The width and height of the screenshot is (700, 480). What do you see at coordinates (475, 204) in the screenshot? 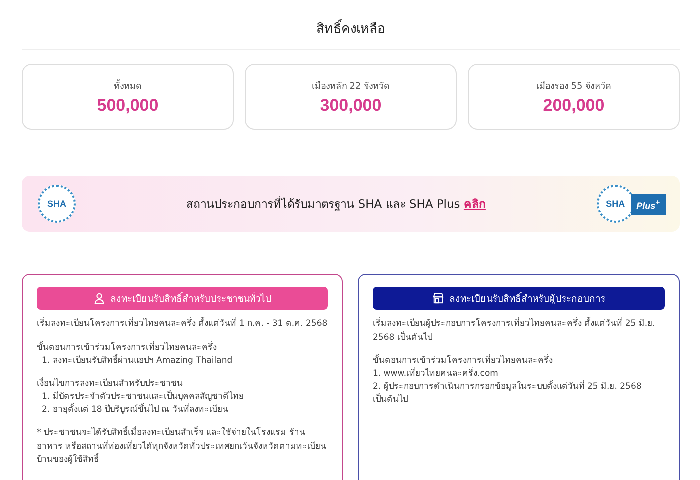
I see `click-link: คลิก` at bounding box center [475, 204].